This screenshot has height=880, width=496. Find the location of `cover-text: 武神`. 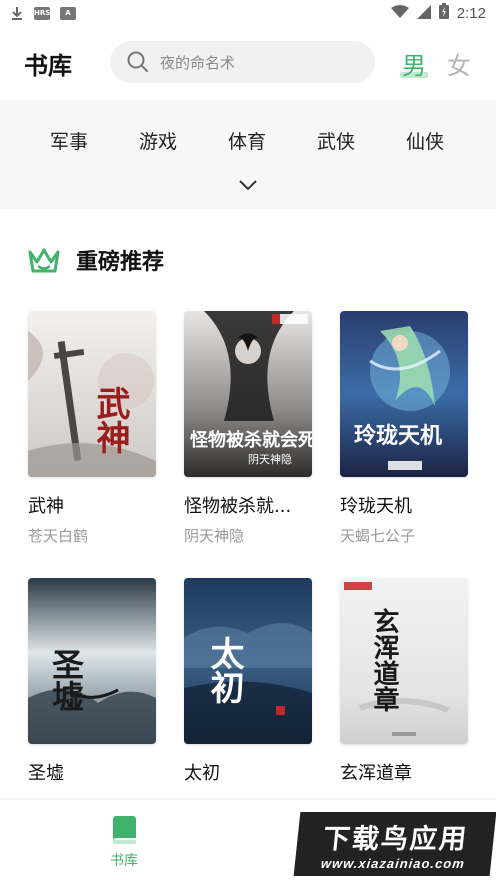

cover-text: 武神 is located at coordinates (110, 420).